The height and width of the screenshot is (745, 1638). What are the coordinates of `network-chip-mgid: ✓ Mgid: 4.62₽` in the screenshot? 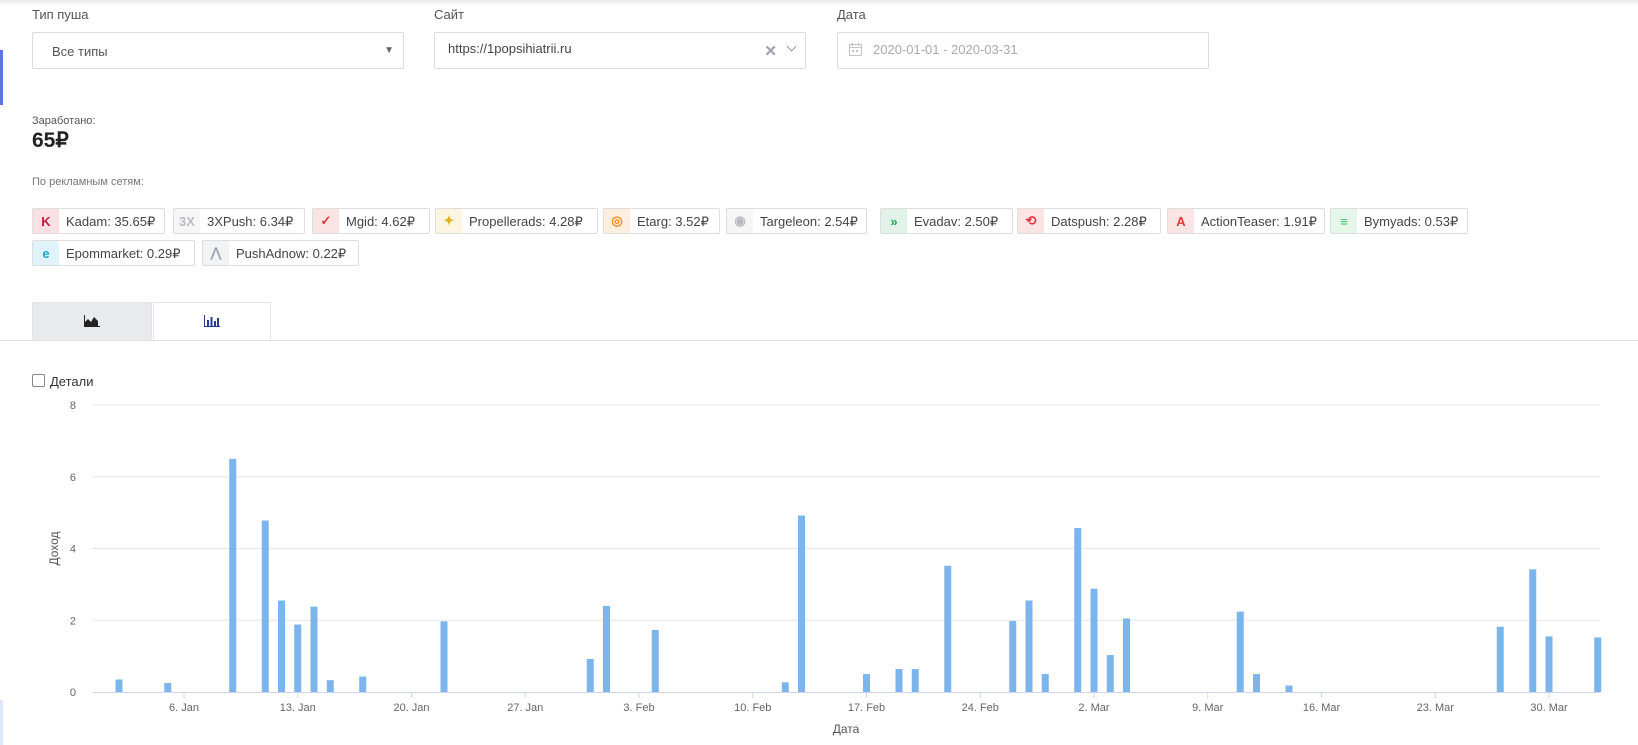 It's located at (371, 221).